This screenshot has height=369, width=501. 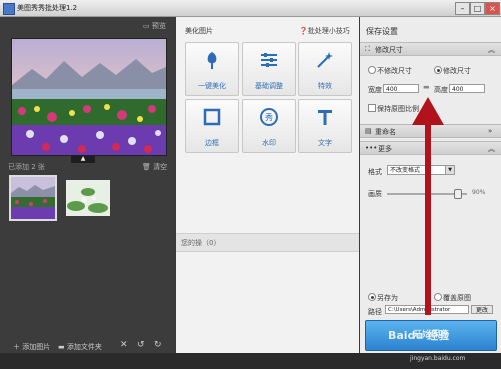 What do you see at coordinates (267, 242) in the screenshot?
I see `operations-bar: 您的操（0）` at bounding box center [267, 242].